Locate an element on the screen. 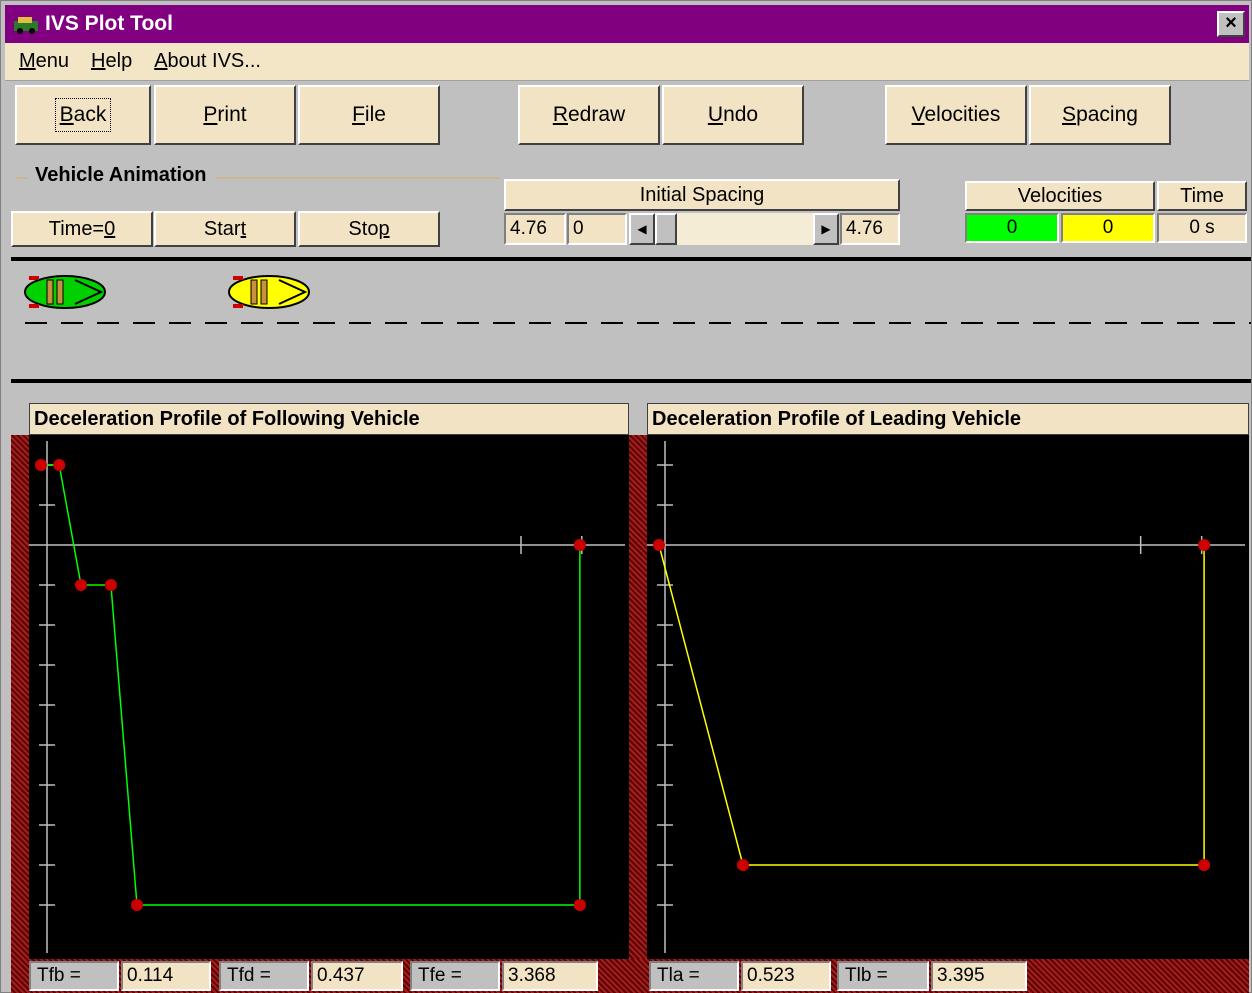 The width and height of the screenshot is (1252, 993). velocities-mnemonic: V is located at coordinates (918, 114).